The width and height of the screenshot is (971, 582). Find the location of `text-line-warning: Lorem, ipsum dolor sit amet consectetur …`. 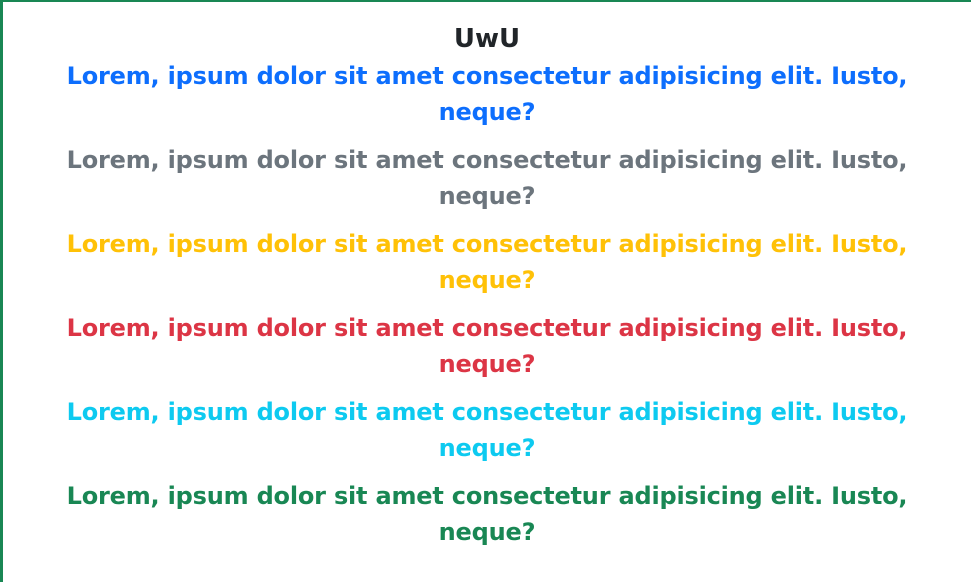

text-line-warning: Lorem, ipsum dolor sit amet consectetur … is located at coordinates (487, 262).